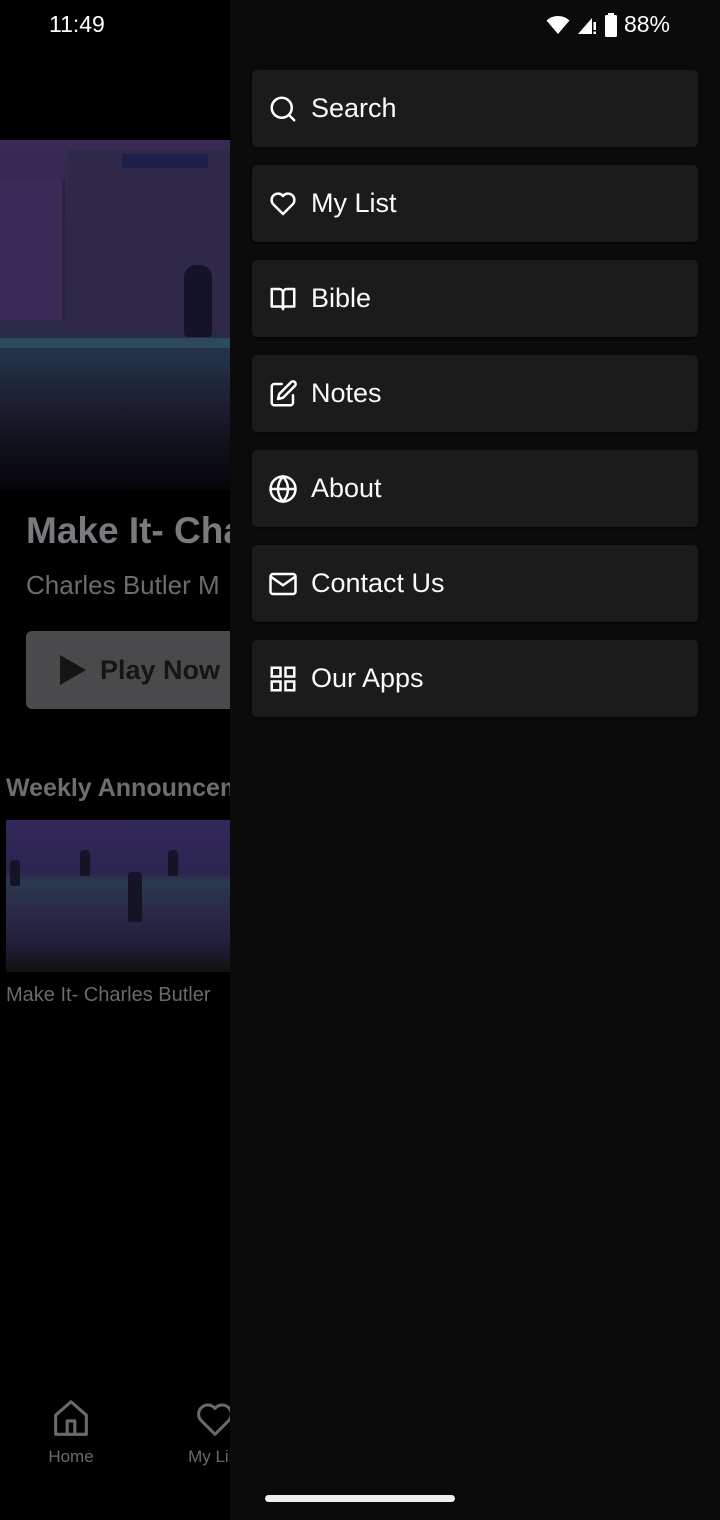 This screenshot has height=1520, width=720. I want to click on wifi-icon, so click(558, 24).